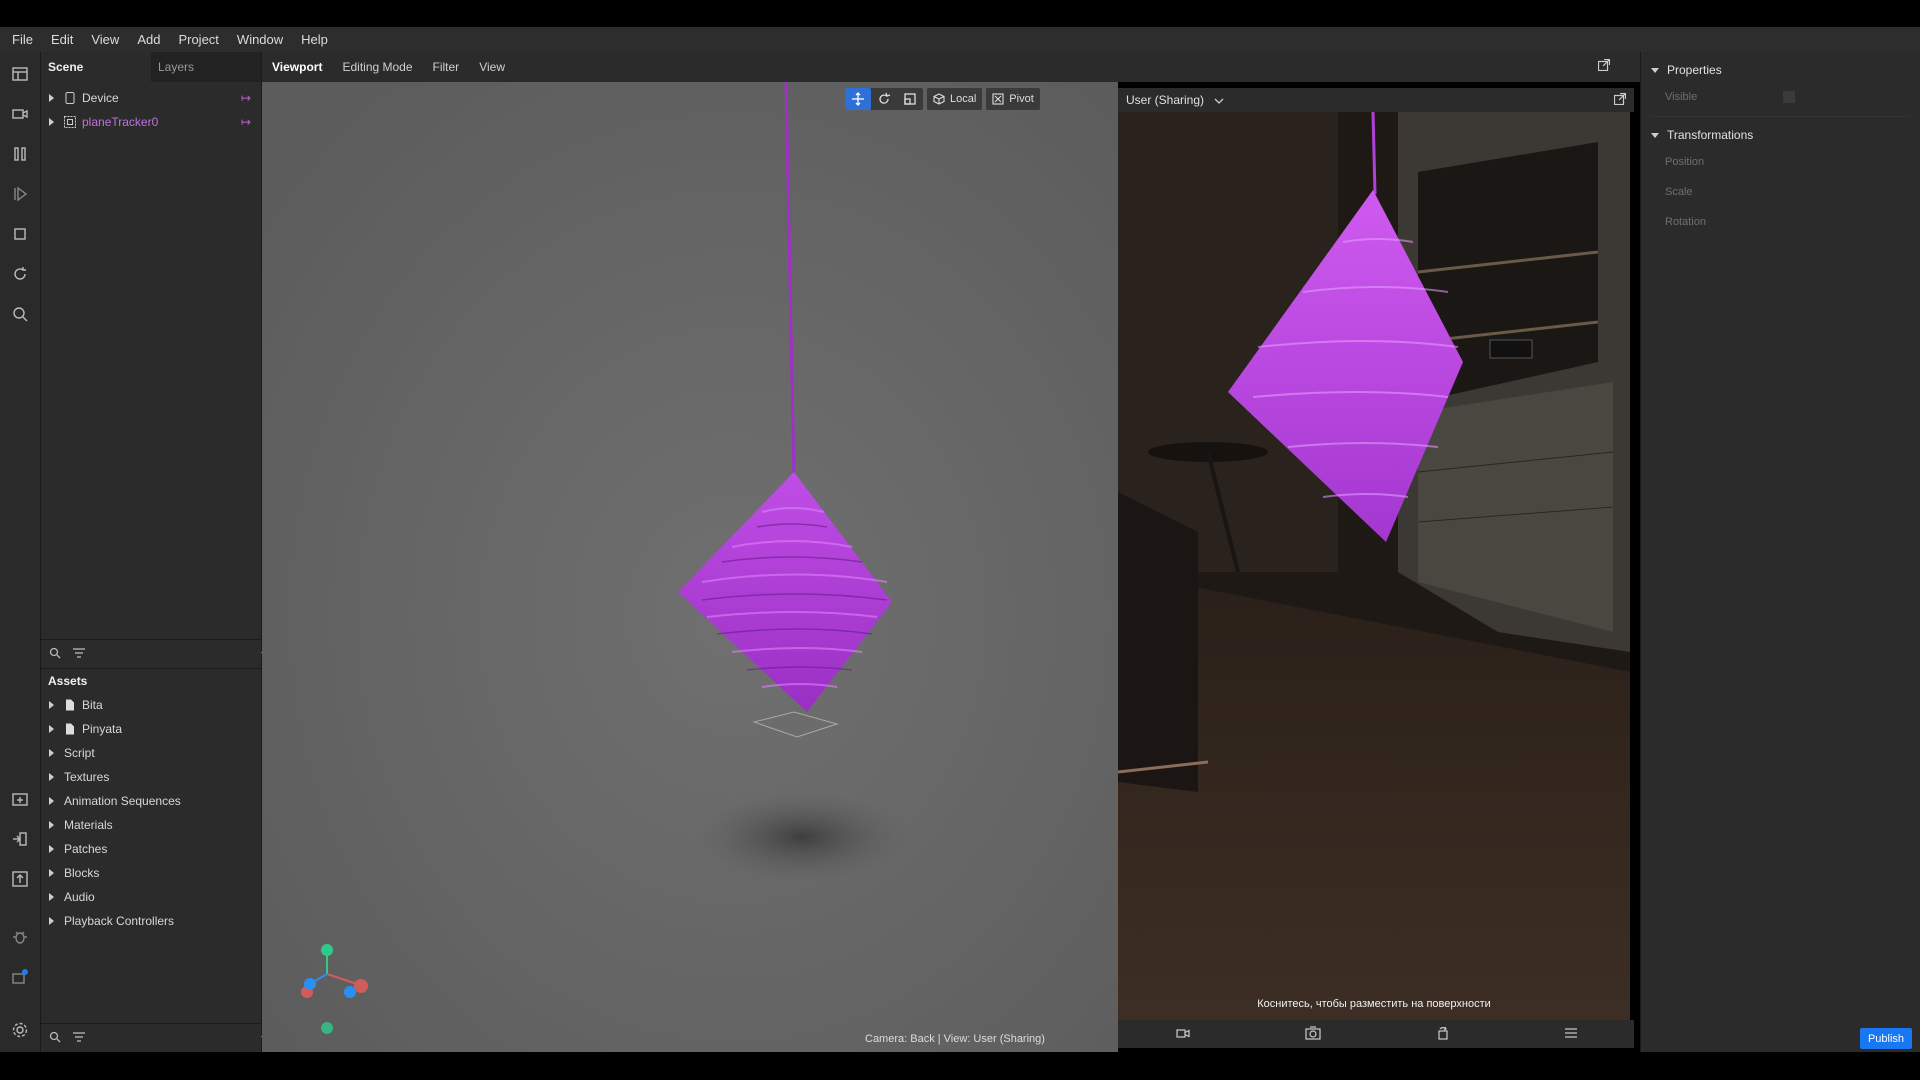 The image size is (1920, 1080). What do you see at coordinates (70, 98) in the screenshot?
I see `device-icon` at bounding box center [70, 98].